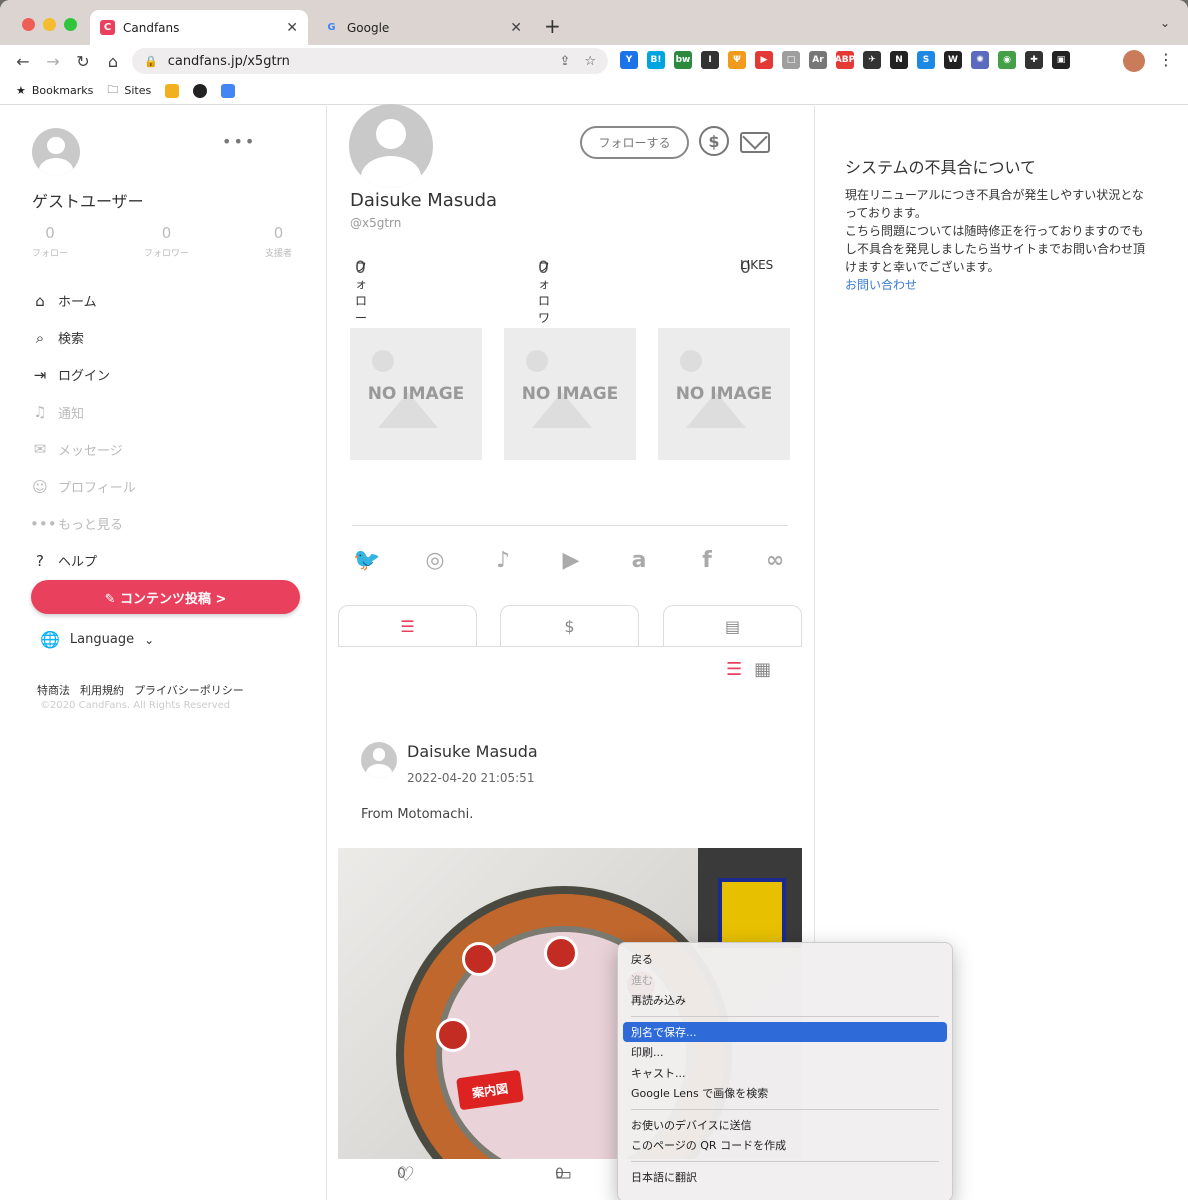 The image size is (1188, 1200). I want to click on instagram-icon: ◎, so click(435, 560).